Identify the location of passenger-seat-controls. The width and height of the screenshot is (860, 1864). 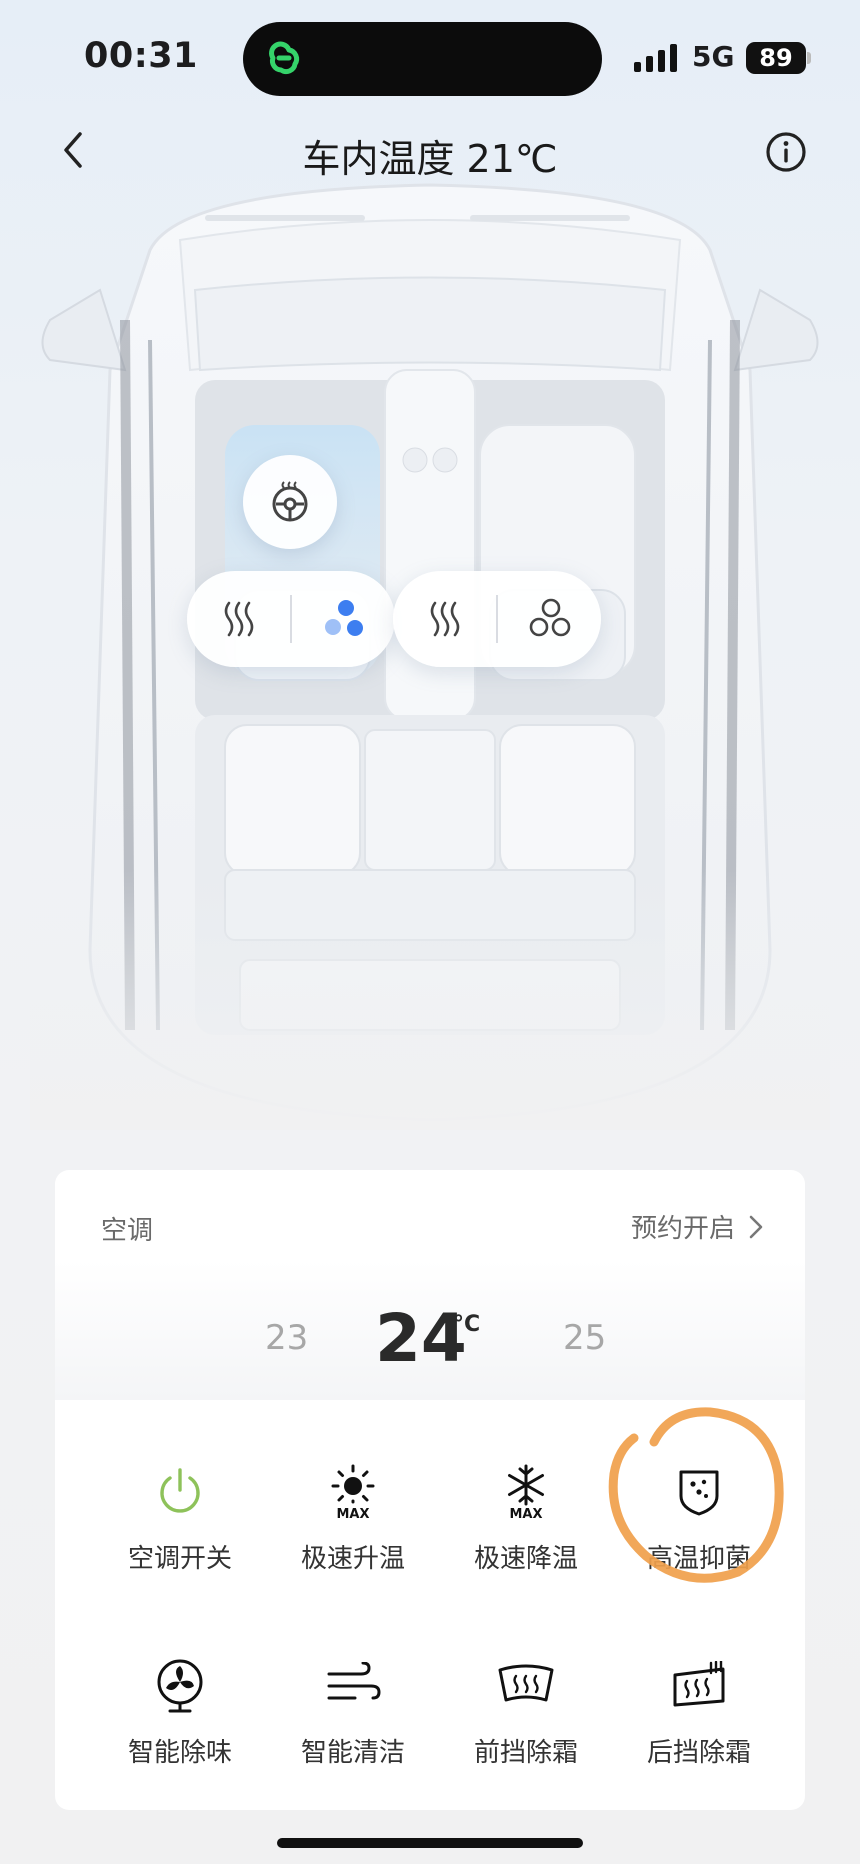
(497, 619).